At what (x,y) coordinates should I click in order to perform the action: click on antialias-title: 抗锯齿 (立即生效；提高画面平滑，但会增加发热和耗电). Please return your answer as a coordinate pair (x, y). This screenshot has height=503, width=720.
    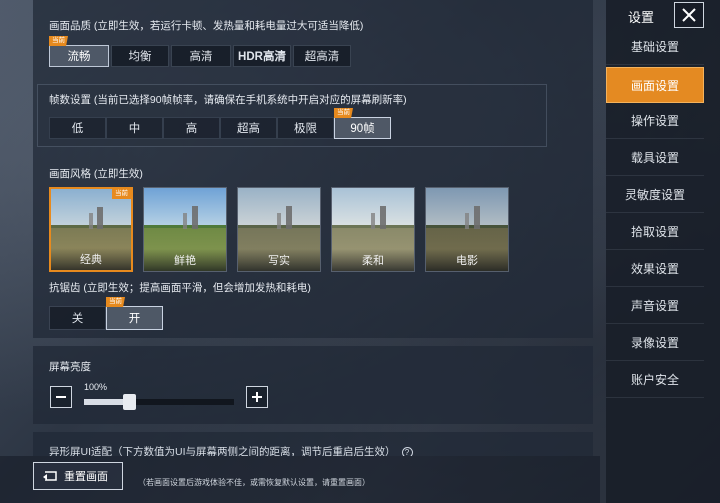
    Looking at the image, I should click on (180, 288).